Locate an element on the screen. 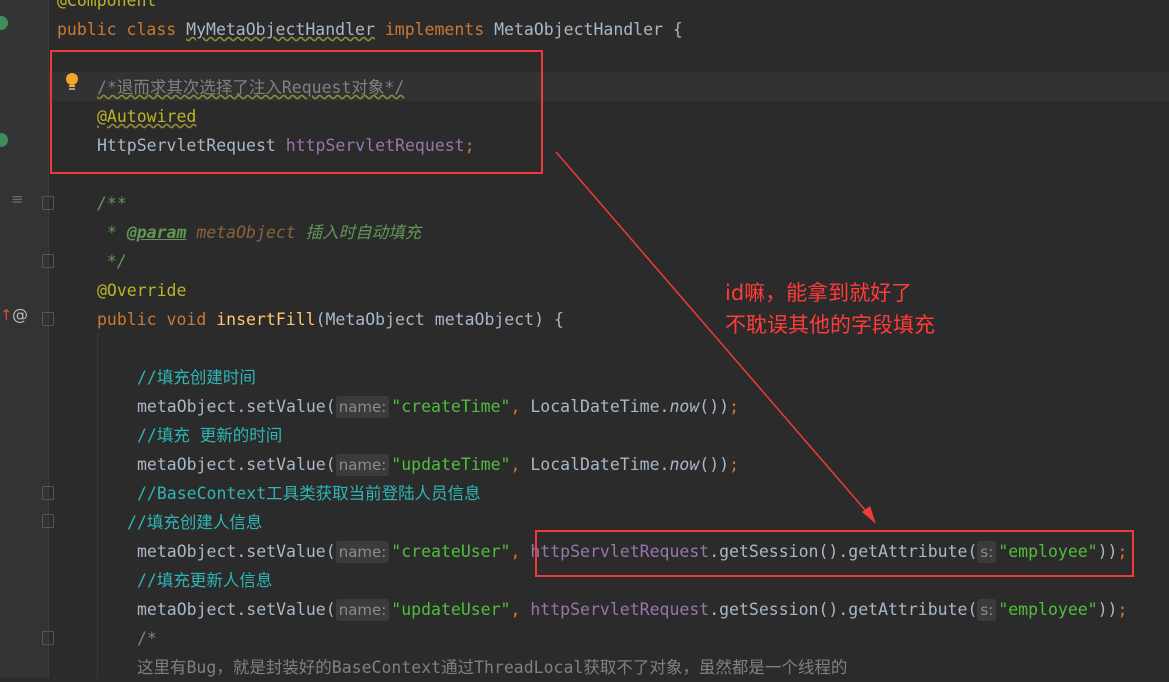 This screenshot has height=682, width=1169. annotation-note-line1: id嘛，能拿到就好了 is located at coordinates (819, 293).